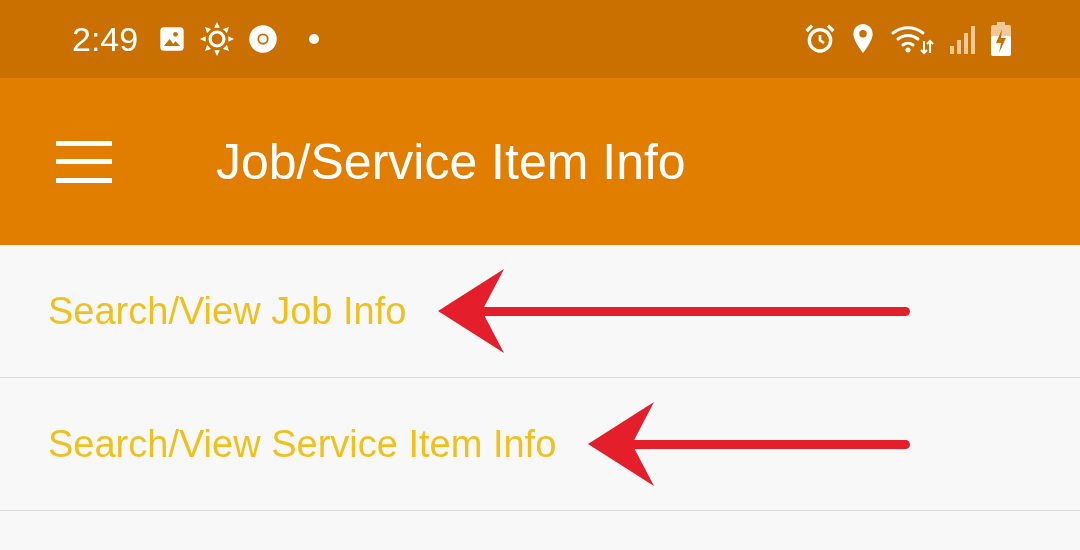  What do you see at coordinates (451, 161) in the screenshot?
I see `app-title: Job/Service Item Info` at bounding box center [451, 161].